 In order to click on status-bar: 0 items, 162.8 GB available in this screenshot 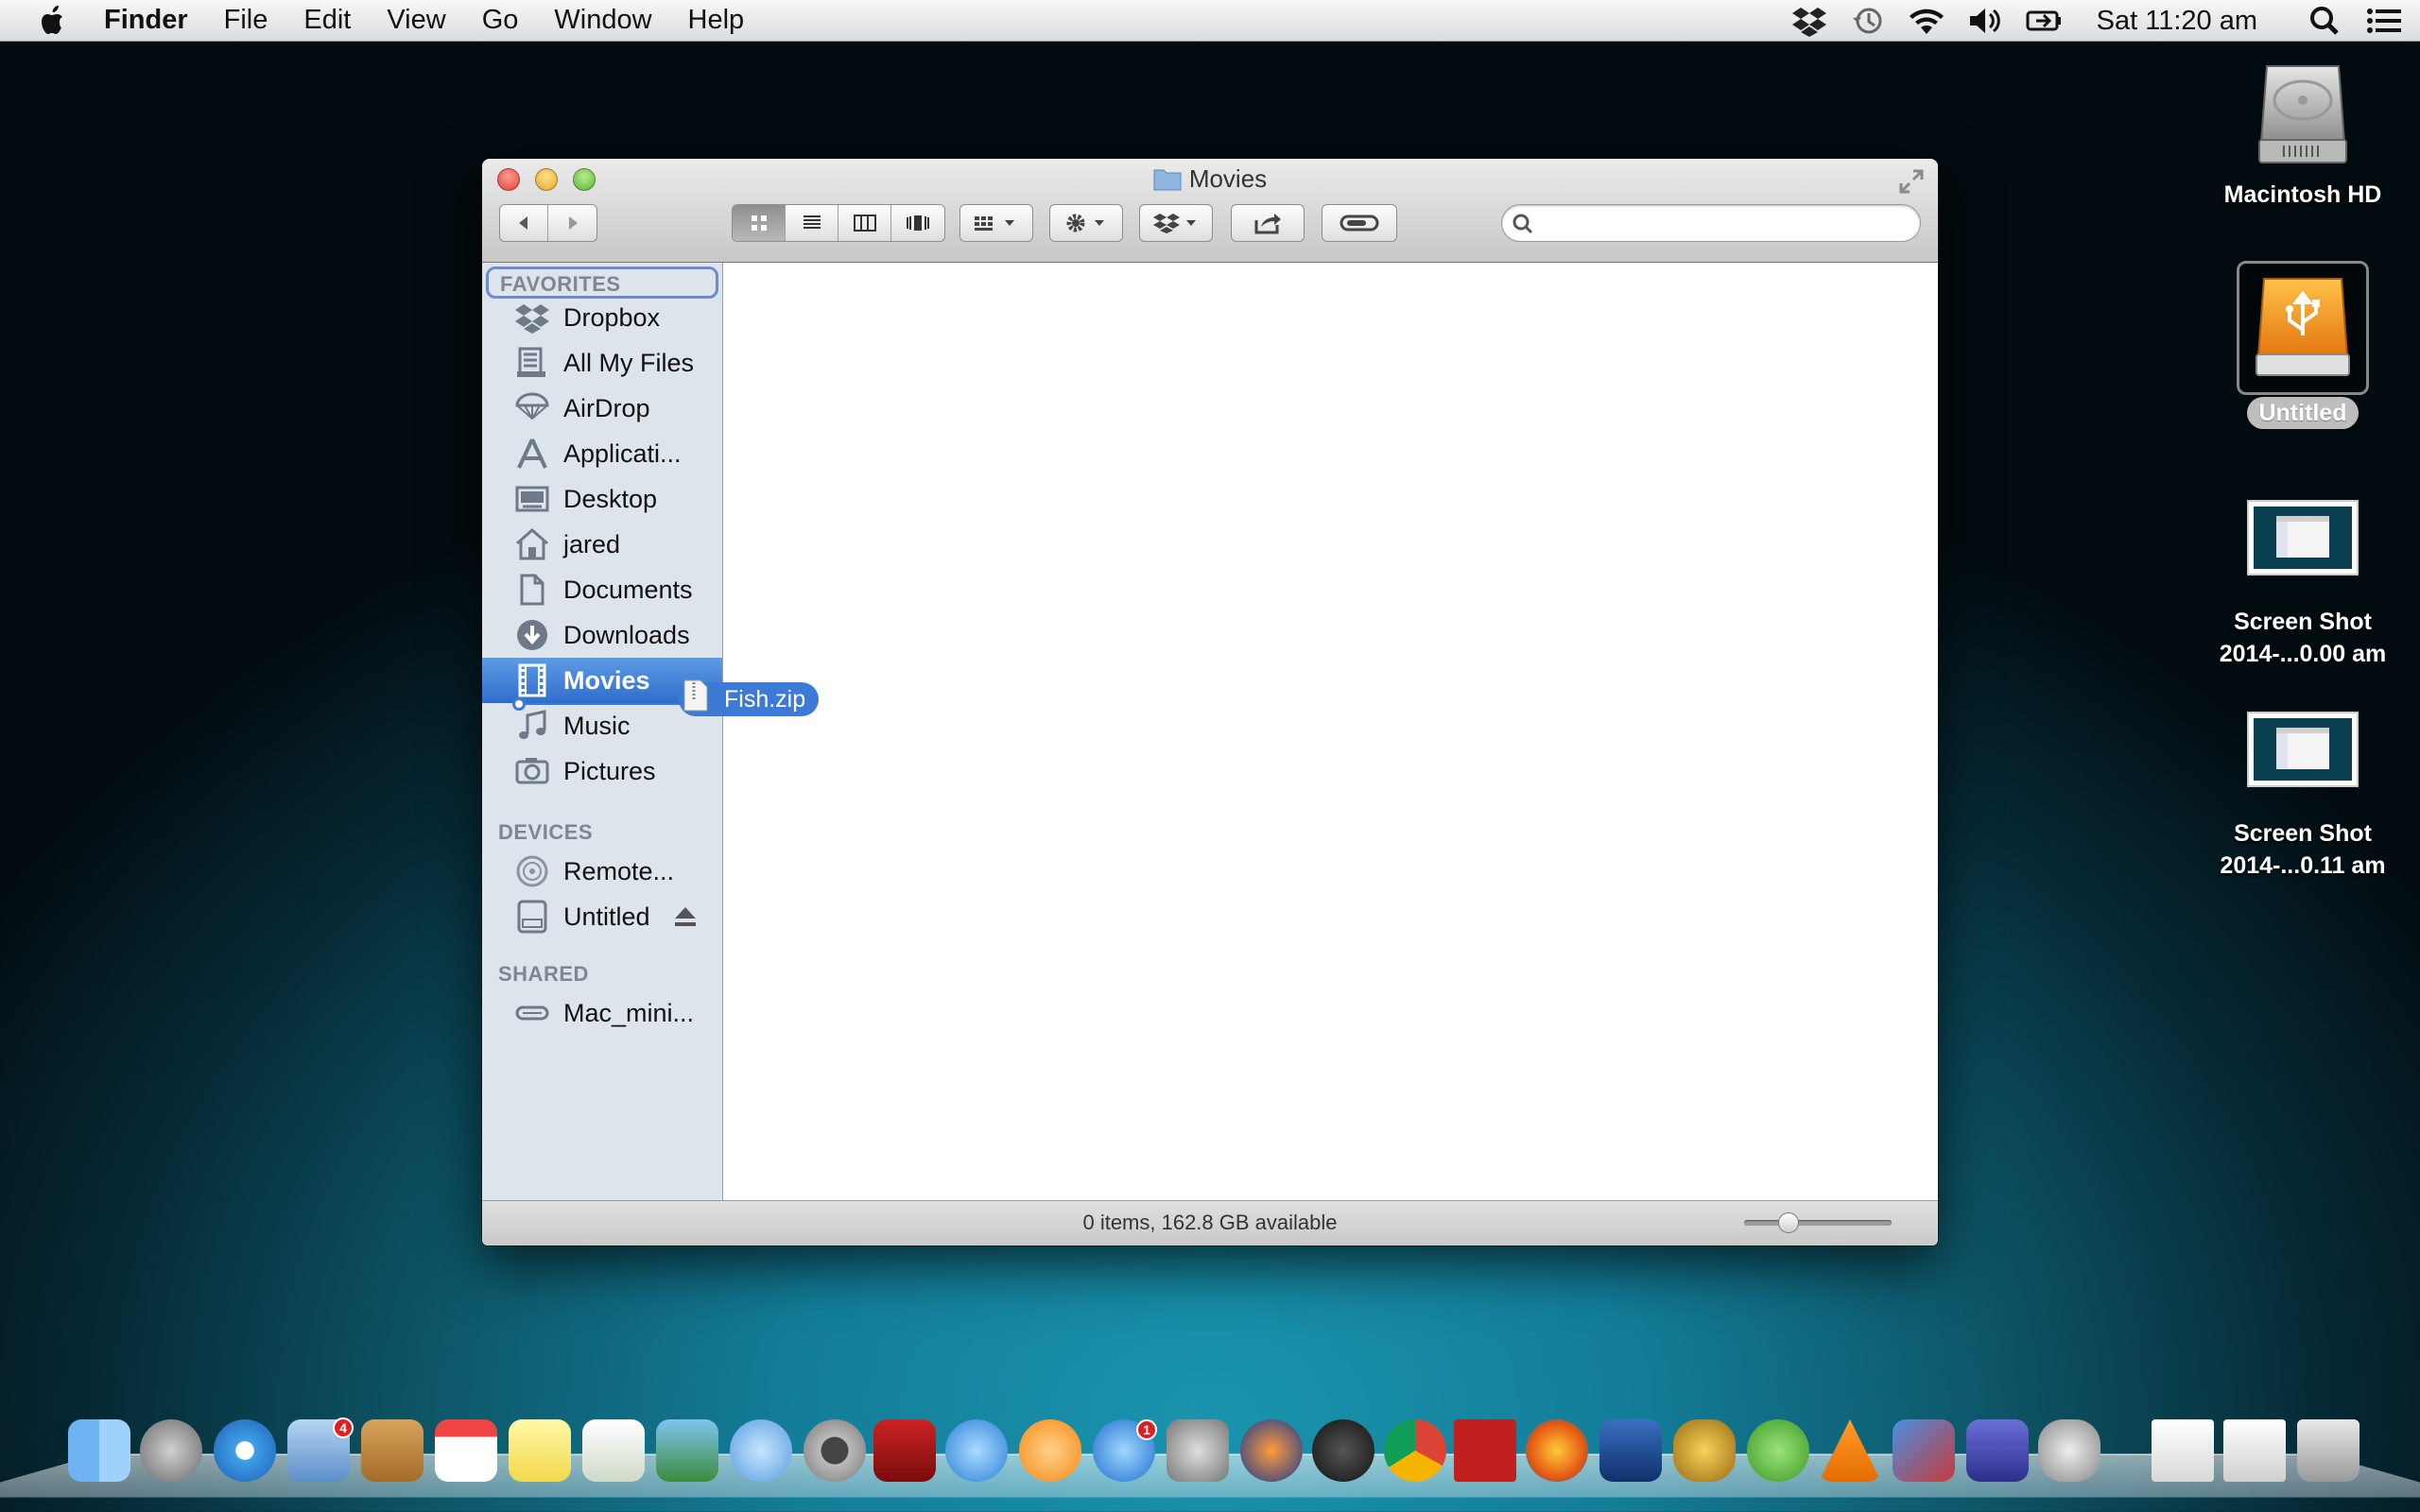, I will do `click(1210, 1223)`.